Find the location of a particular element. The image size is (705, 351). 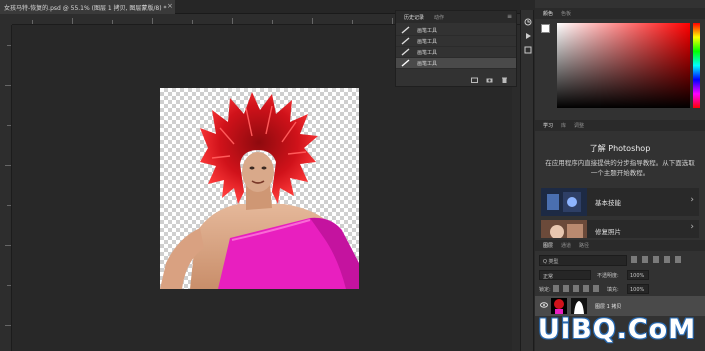

history-footer is located at coordinates (489, 80).